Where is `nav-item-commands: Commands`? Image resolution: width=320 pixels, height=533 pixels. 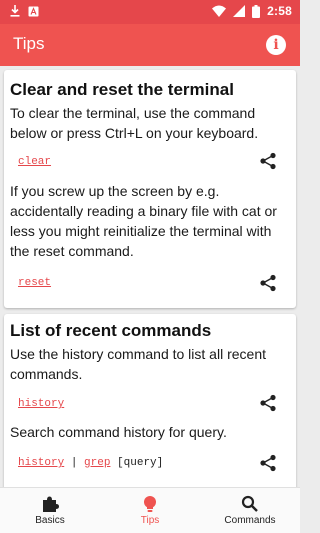
nav-item-commands: Commands is located at coordinates (250, 510).